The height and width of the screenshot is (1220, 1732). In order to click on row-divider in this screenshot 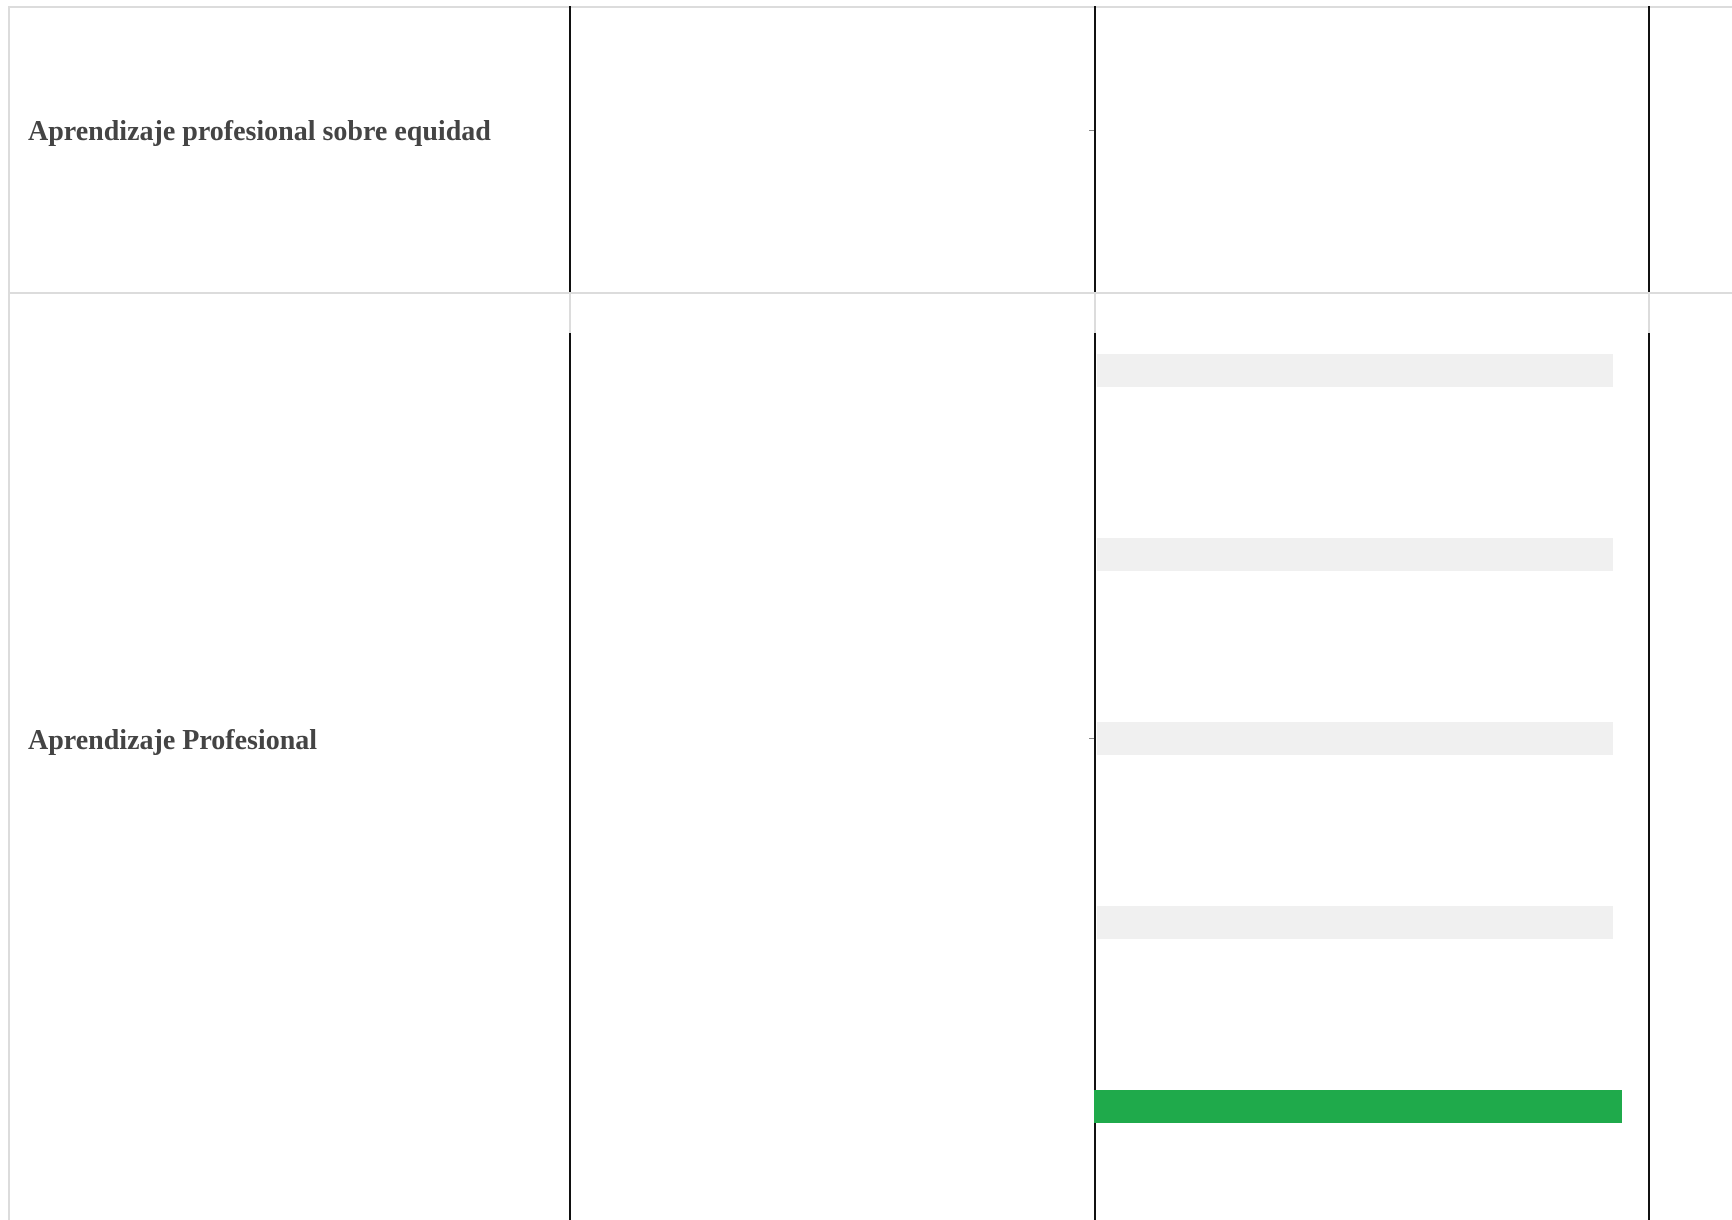, I will do `click(870, 293)`.